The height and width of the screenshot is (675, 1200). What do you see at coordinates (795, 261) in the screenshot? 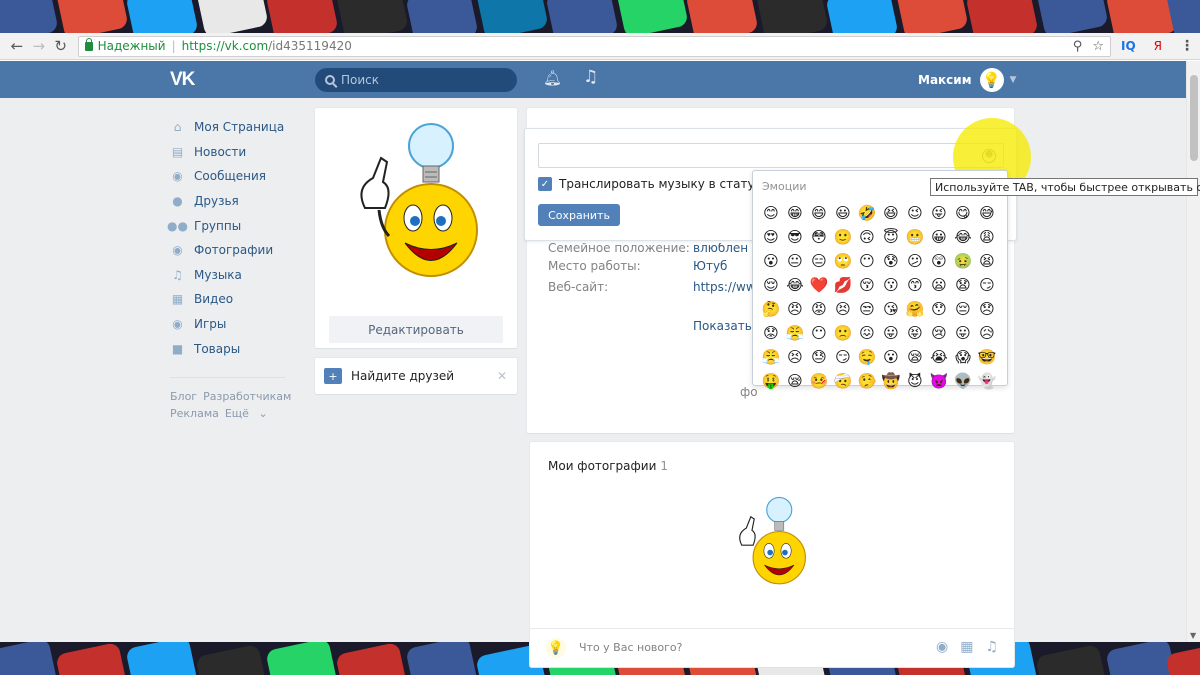
I see `emoji-item: 😐` at bounding box center [795, 261].